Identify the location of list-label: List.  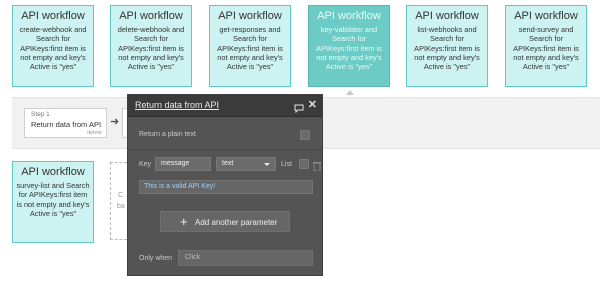
(286, 164).